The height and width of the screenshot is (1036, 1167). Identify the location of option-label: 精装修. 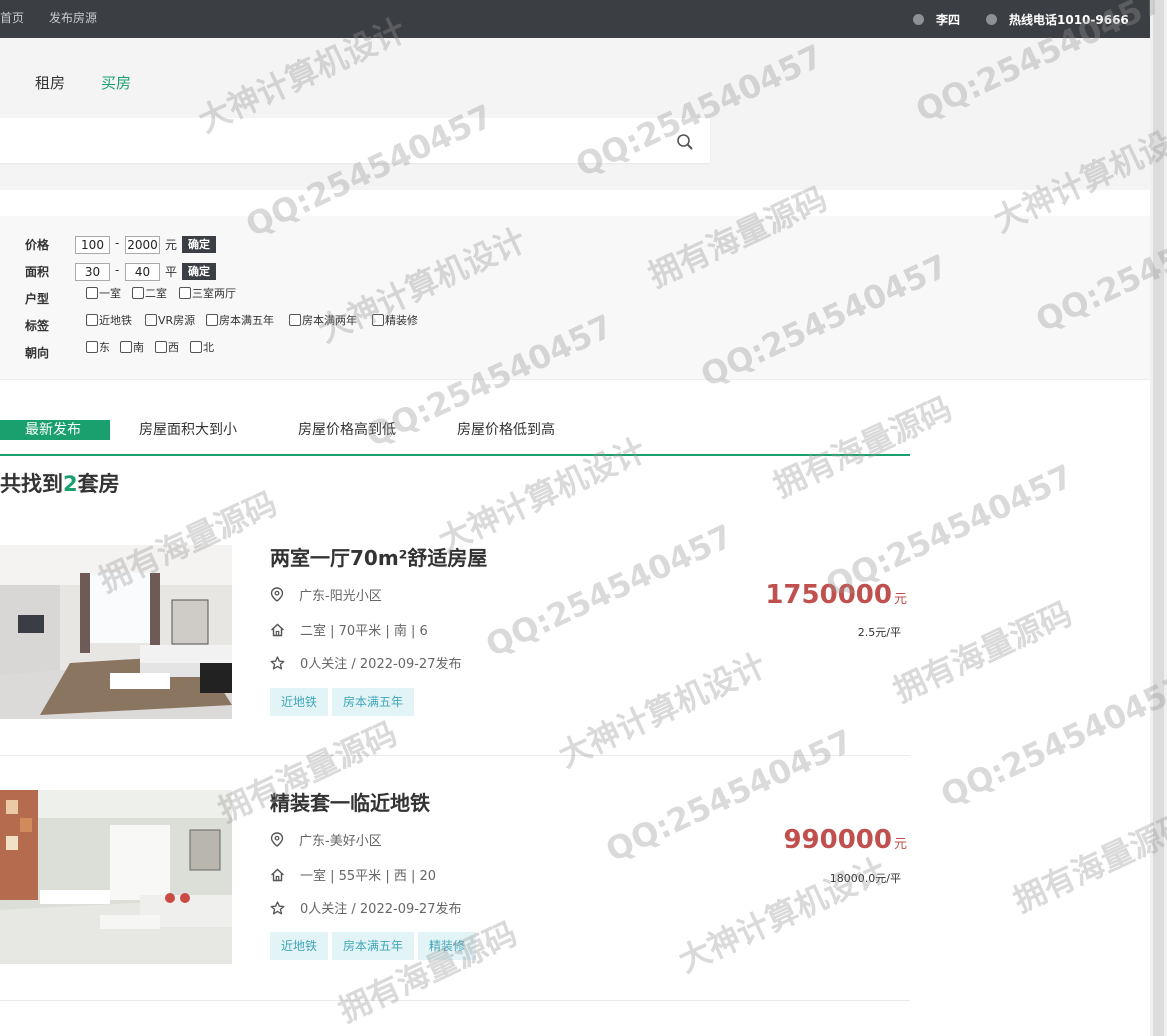
(401, 320).